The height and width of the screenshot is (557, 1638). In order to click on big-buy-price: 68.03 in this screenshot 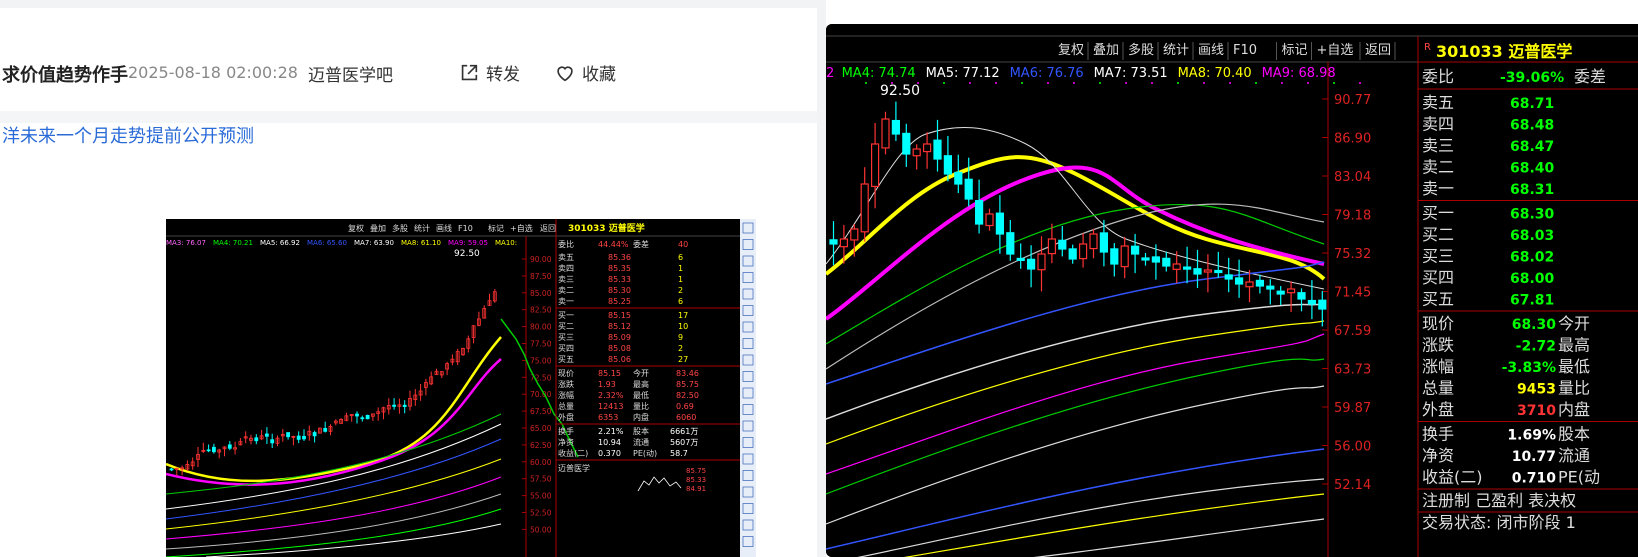, I will do `click(1532, 236)`.